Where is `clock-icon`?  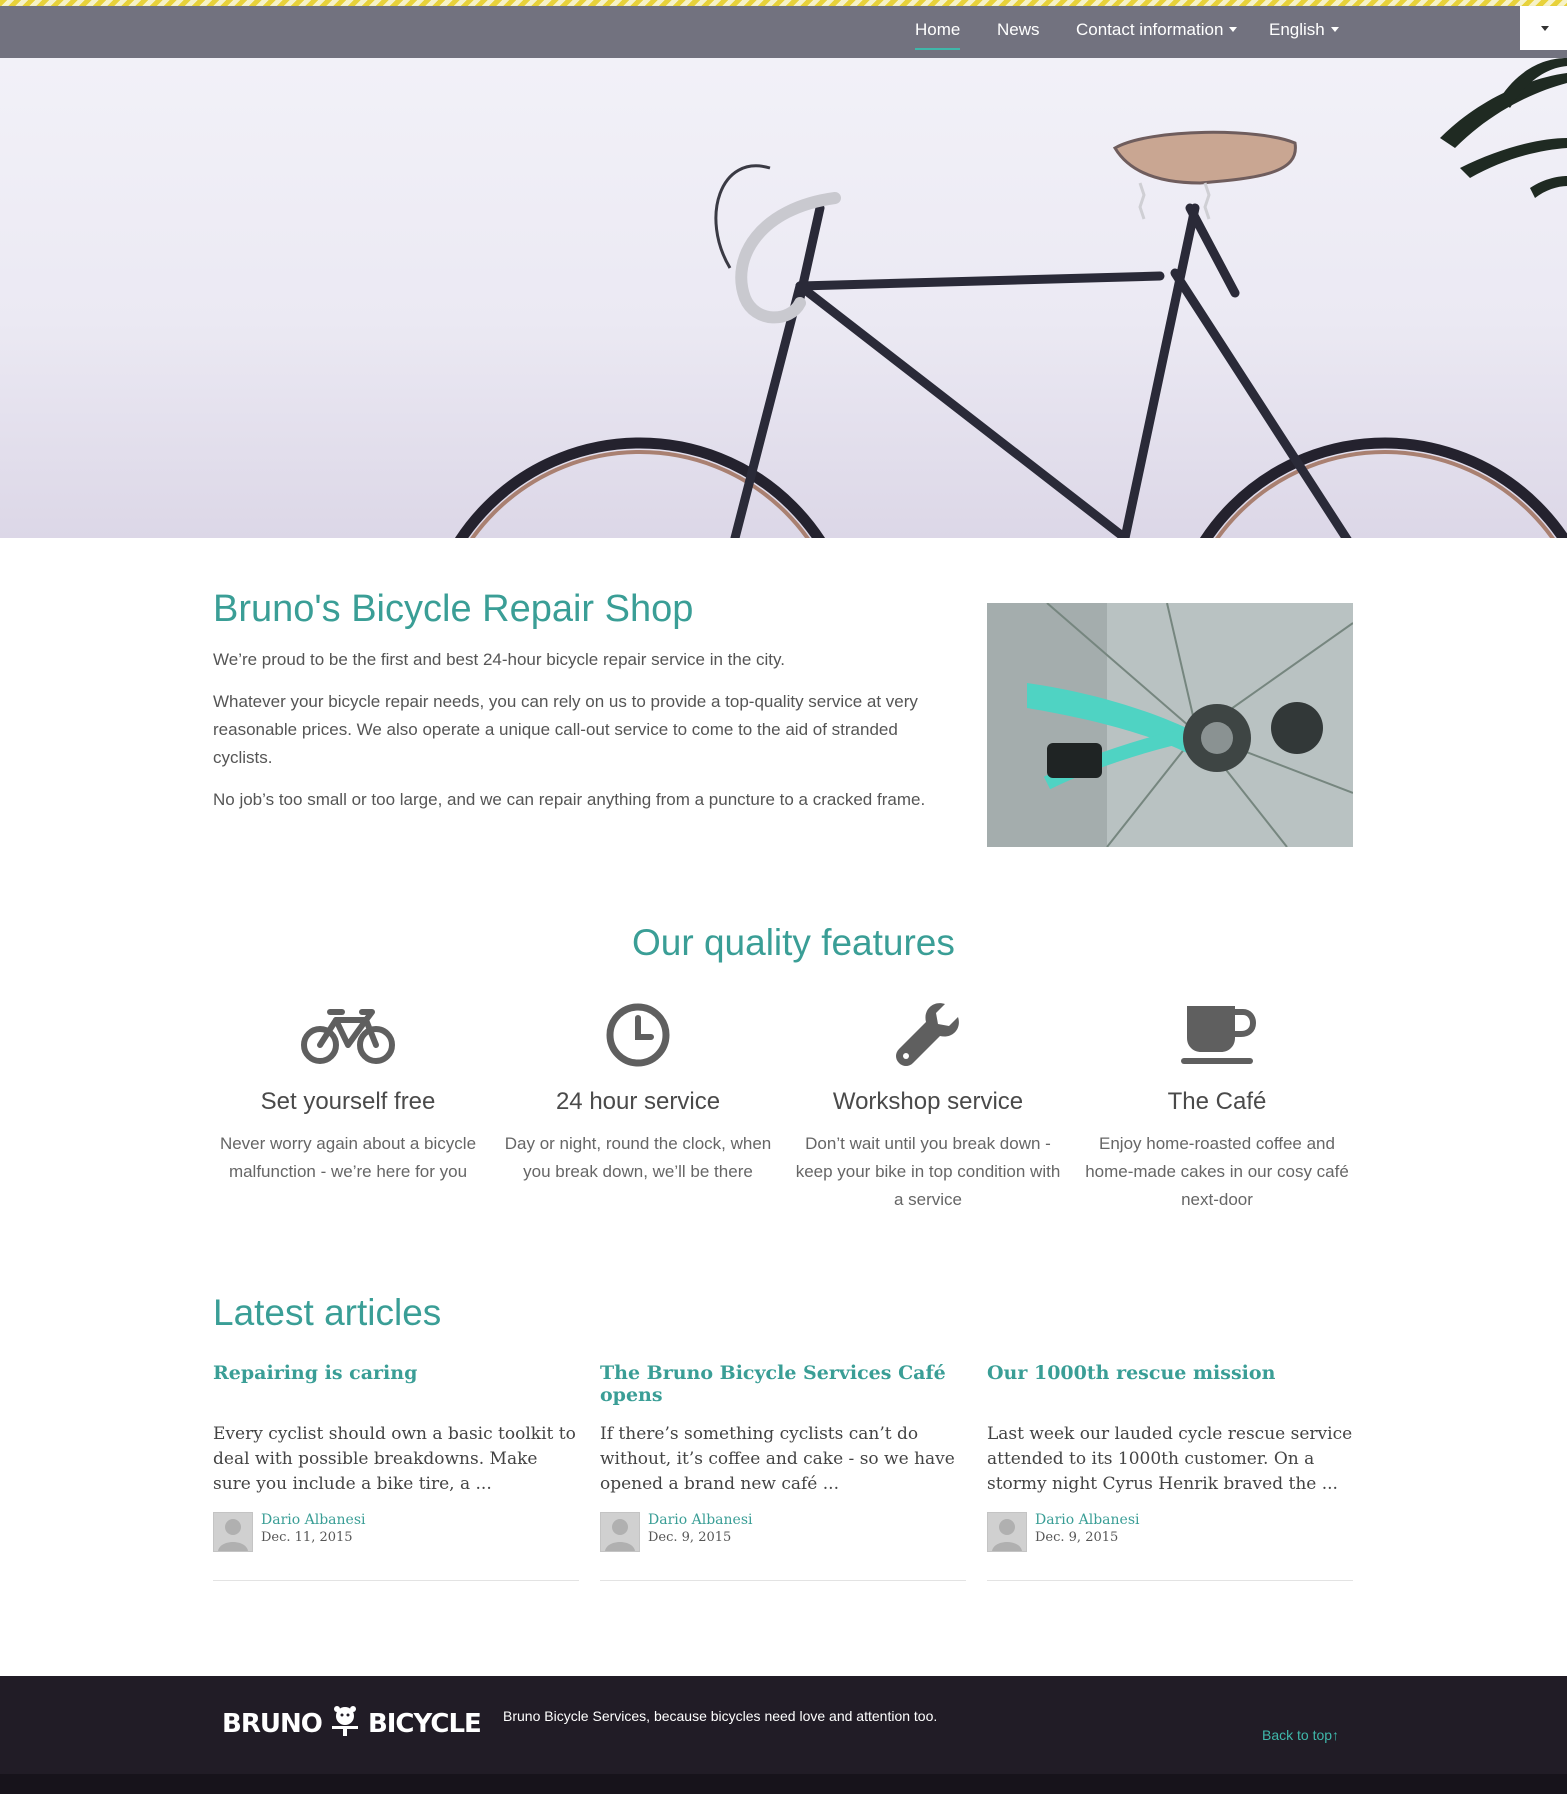
clock-icon is located at coordinates (638, 1035).